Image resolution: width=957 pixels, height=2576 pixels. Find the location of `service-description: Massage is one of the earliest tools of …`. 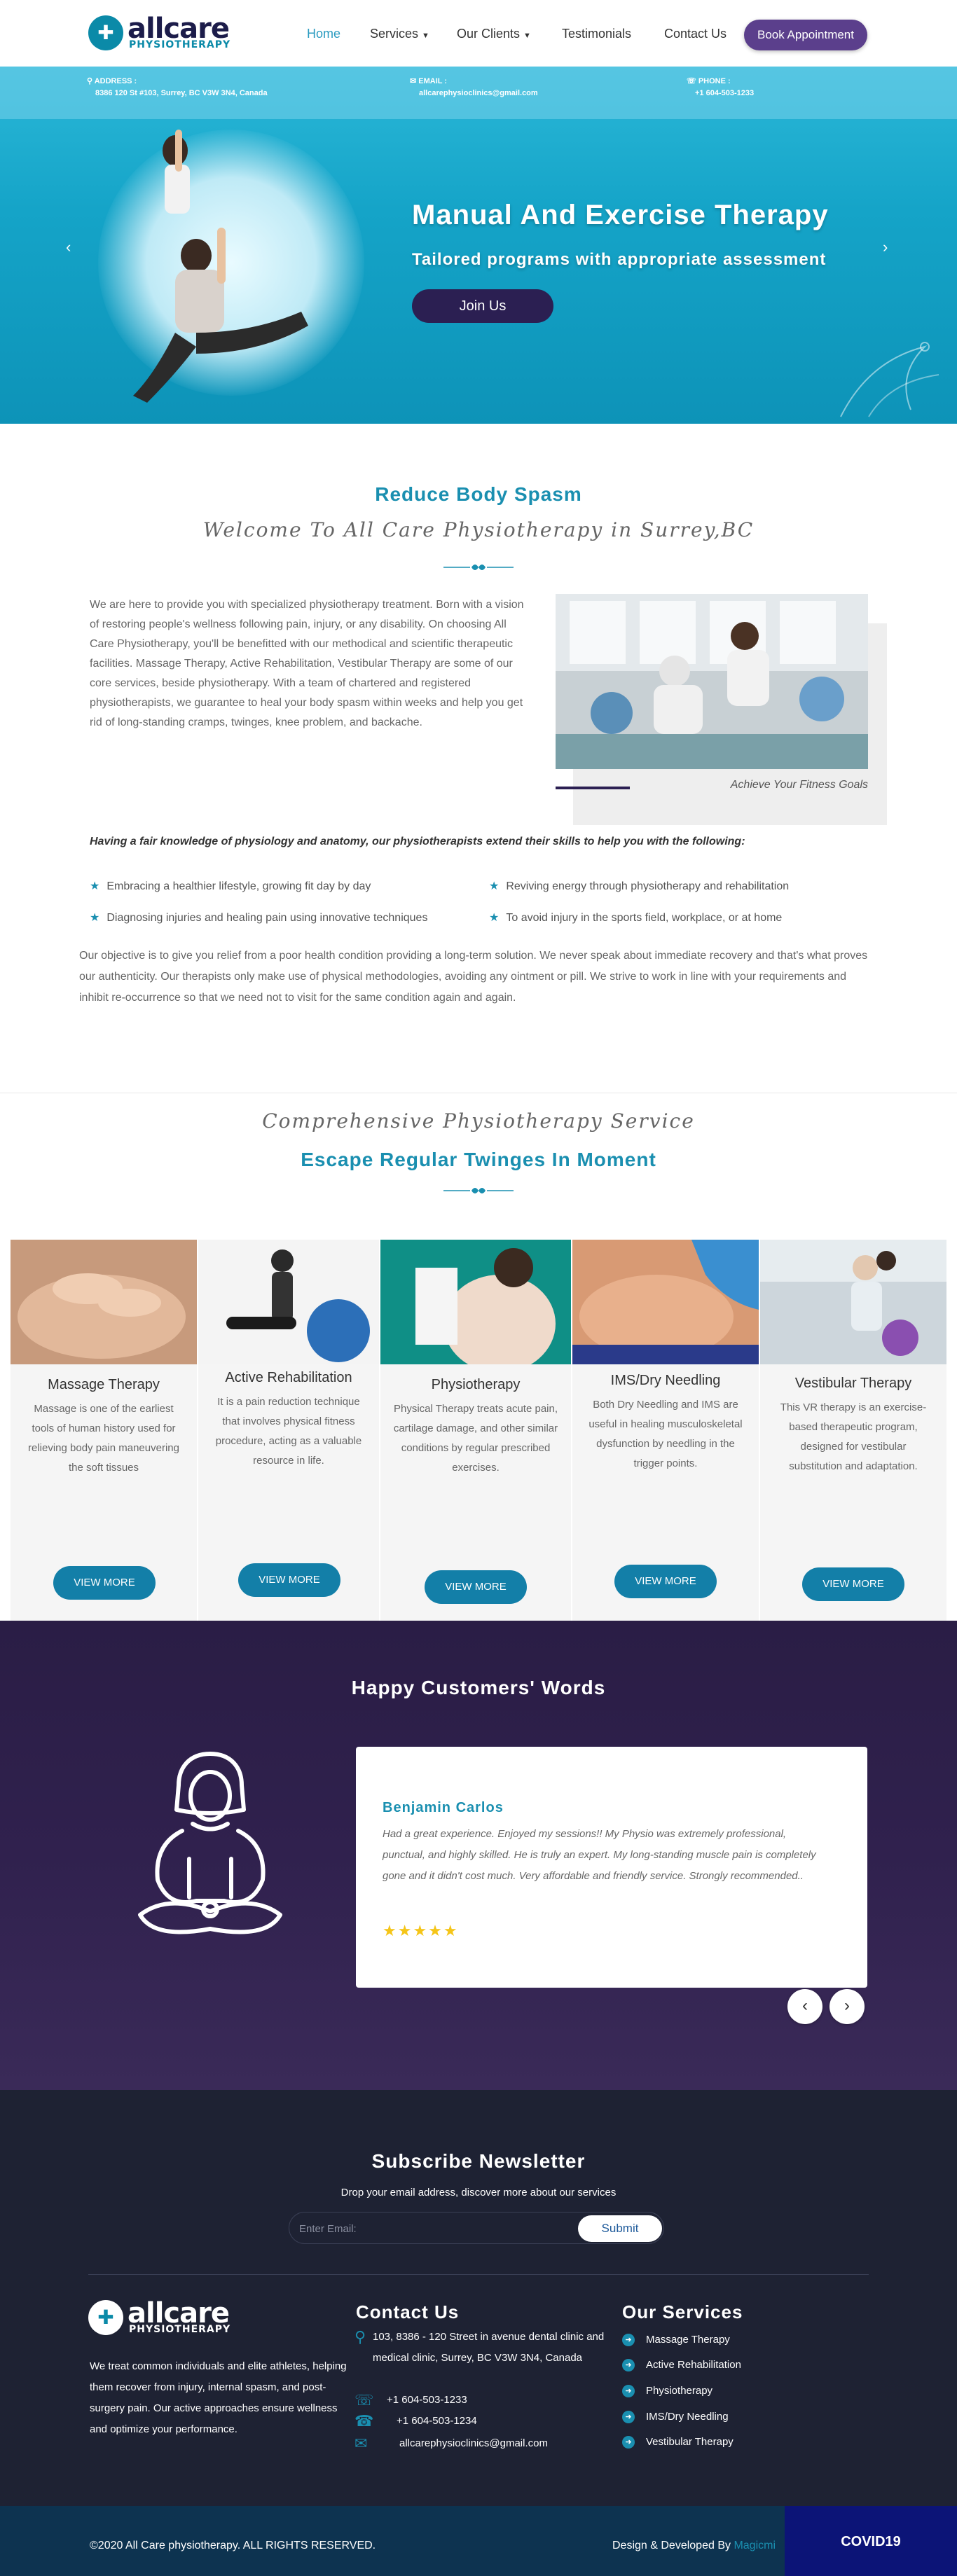

service-description: Massage is one of the earliest tools of … is located at coordinates (103, 1438).